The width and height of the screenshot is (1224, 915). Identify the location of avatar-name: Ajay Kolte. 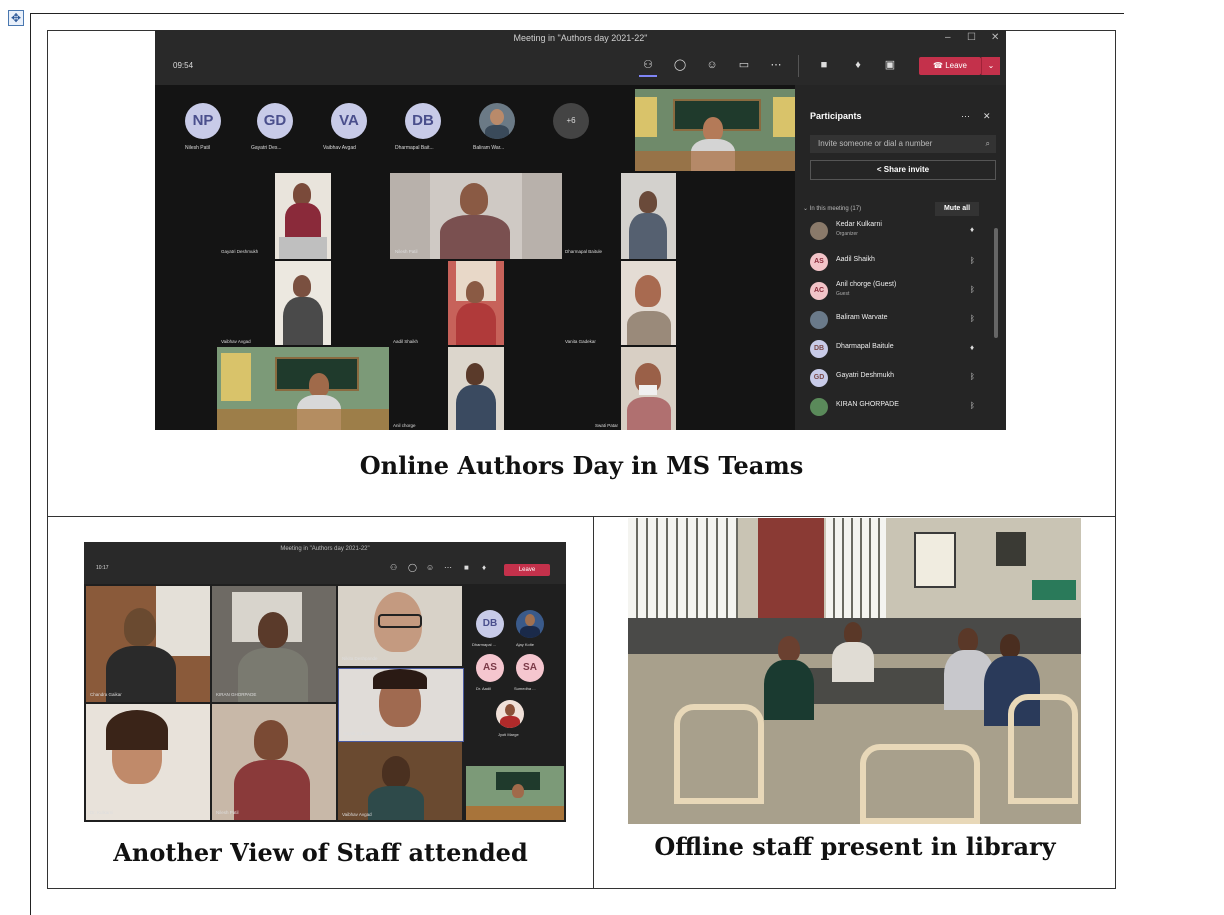
(525, 644).